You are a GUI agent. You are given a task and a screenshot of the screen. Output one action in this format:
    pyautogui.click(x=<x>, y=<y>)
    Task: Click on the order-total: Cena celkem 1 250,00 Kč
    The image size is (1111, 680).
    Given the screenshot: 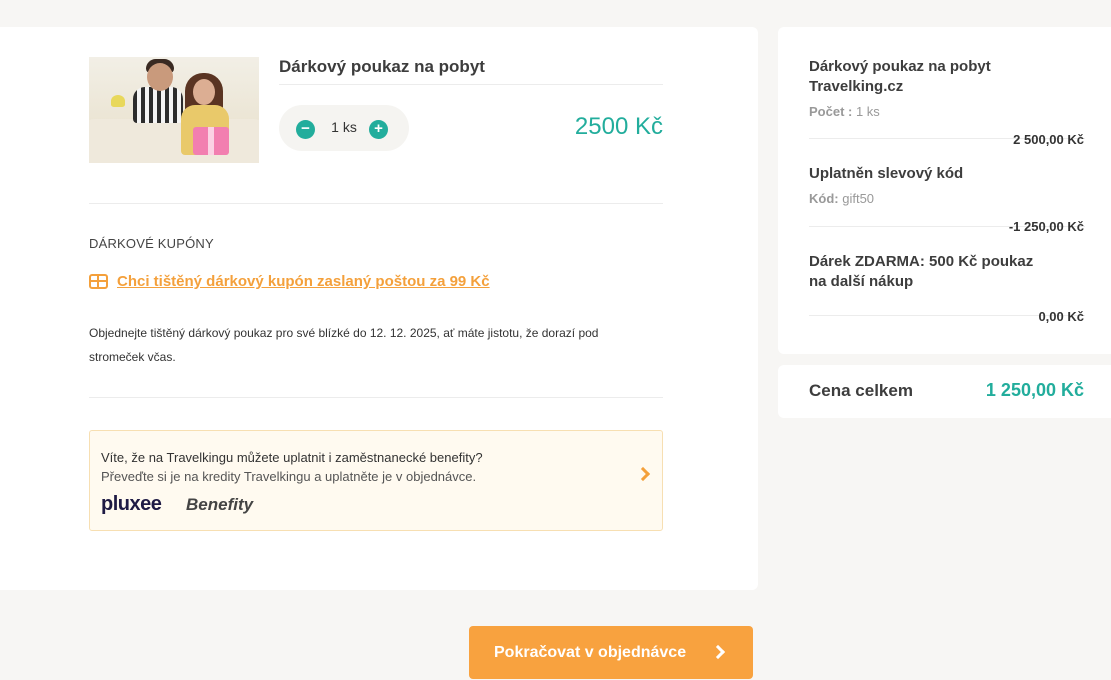 What is the action you would take?
    pyautogui.click(x=944, y=391)
    